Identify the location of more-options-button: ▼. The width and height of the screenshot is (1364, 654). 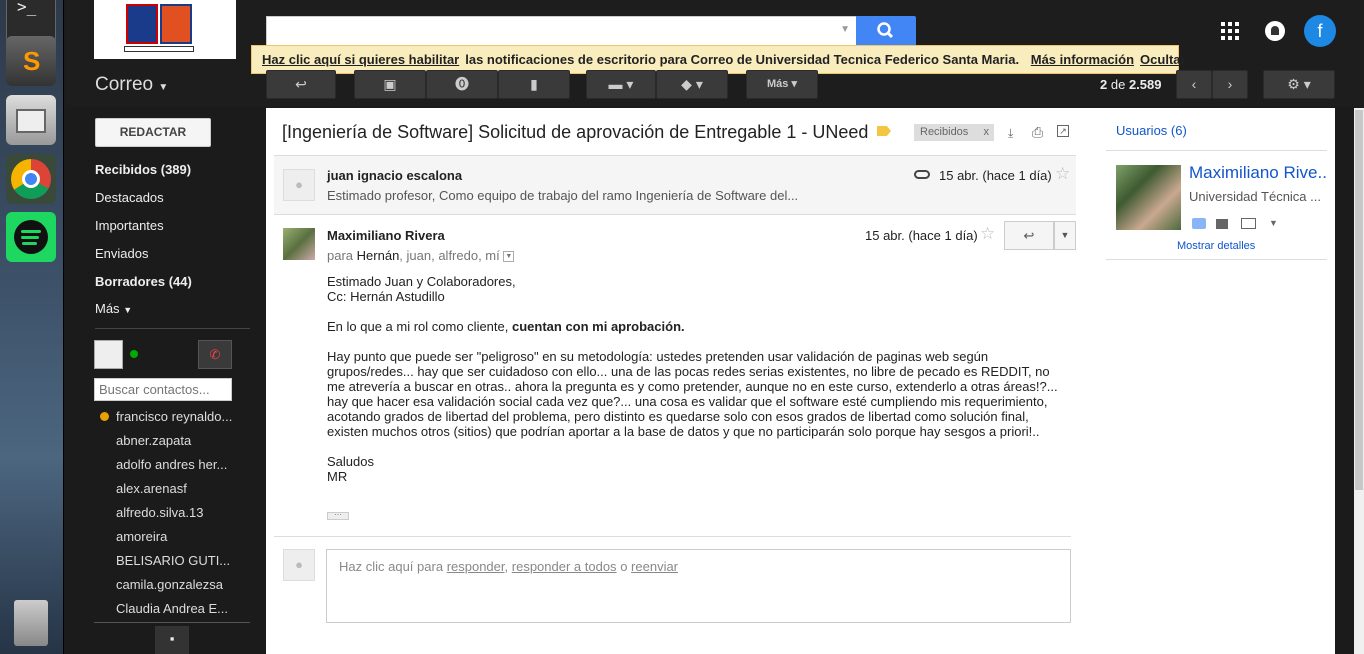
(1065, 235).